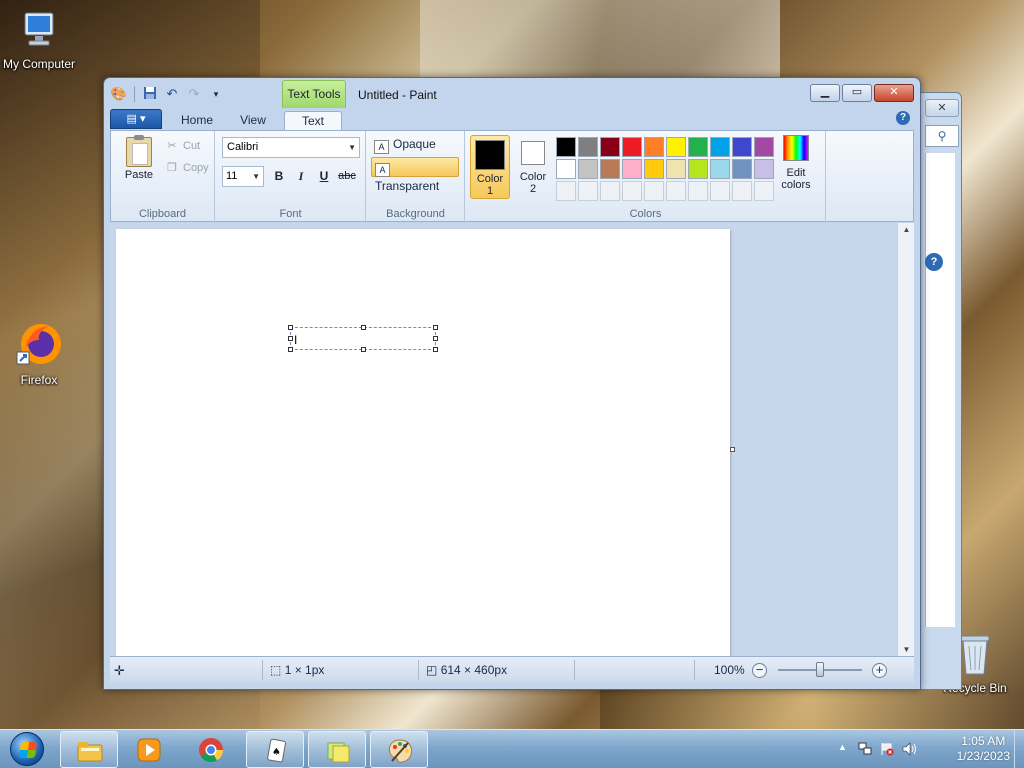  What do you see at coordinates (842, 747) in the screenshot?
I see `show-hidden-icons-icon: ▲` at bounding box center [842, 747].